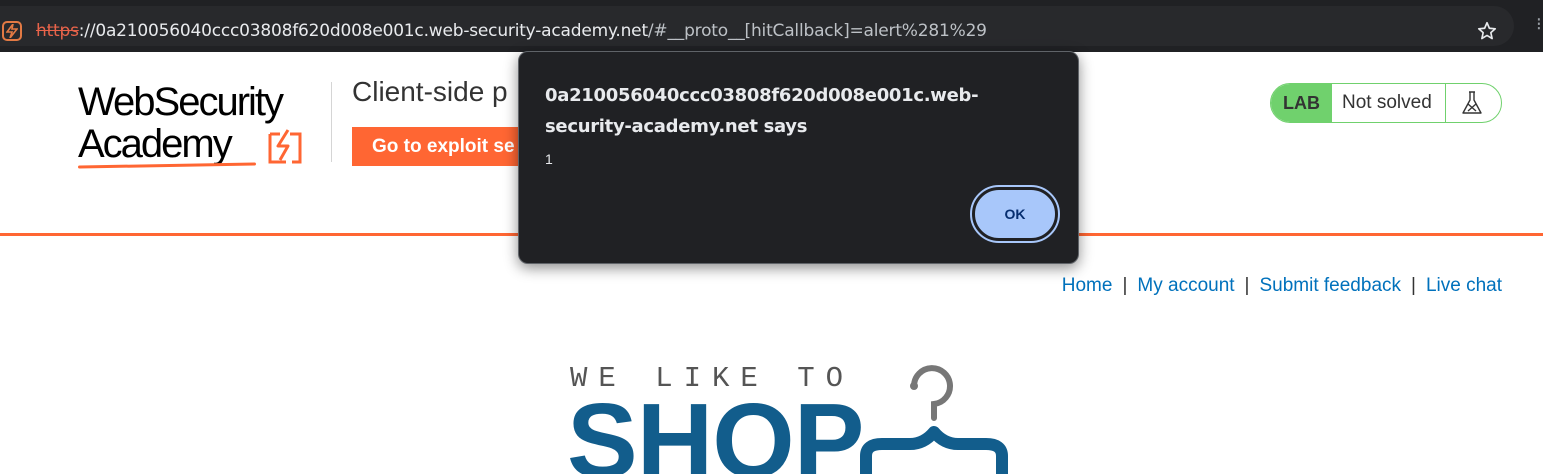 This screenshot has height=474, width=1543. I want to click on nav-my-account-link: My account, so click(1185, 285).